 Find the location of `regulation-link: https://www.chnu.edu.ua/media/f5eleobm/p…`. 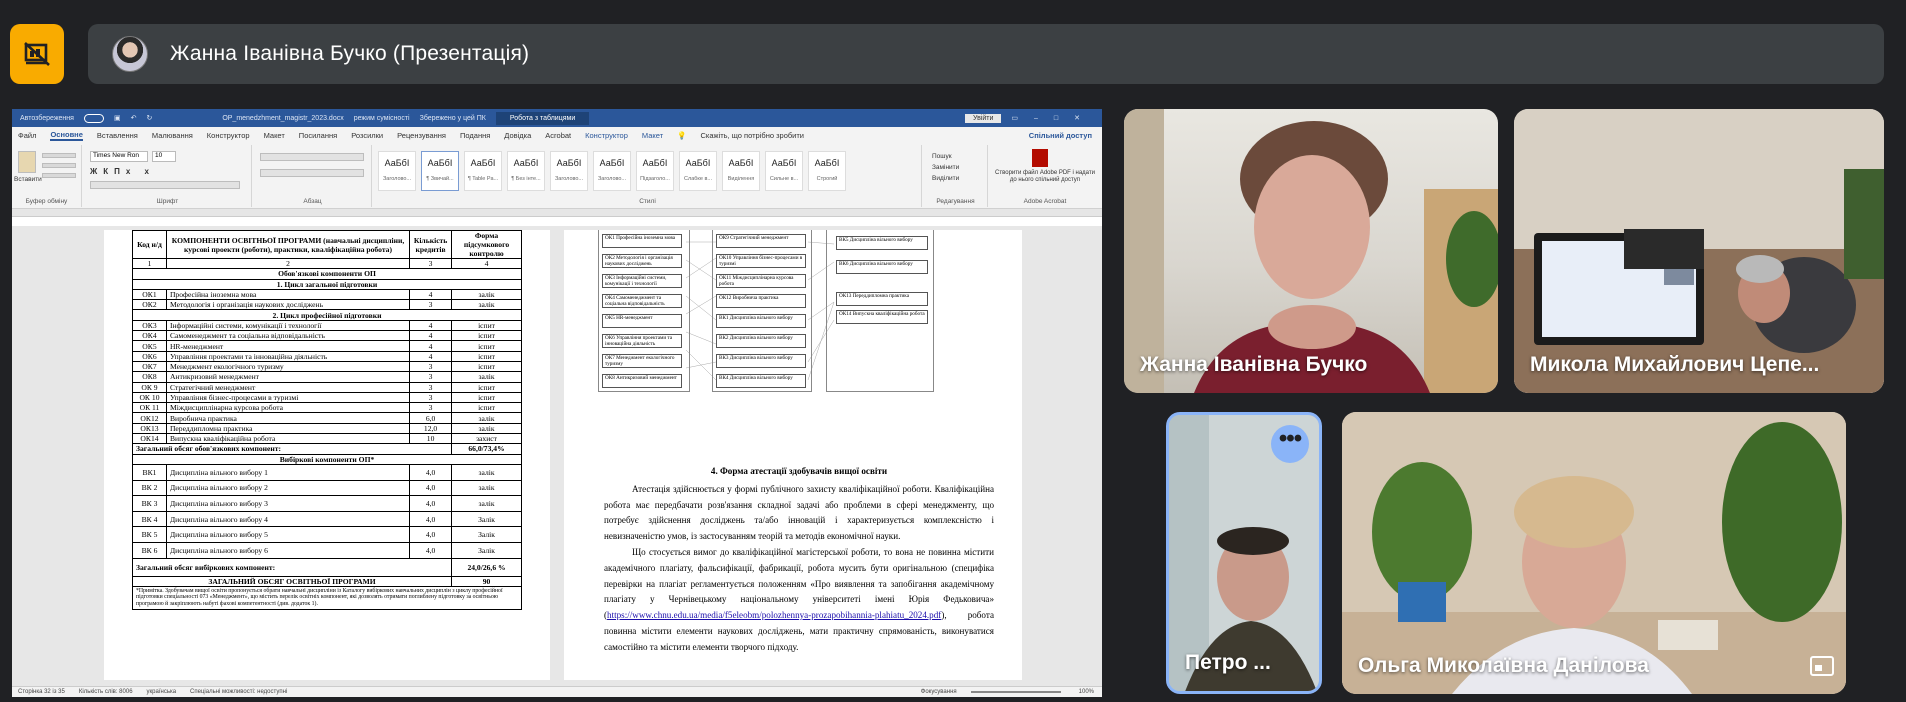

regulation-link: https://www.chnu.edu.ua/media/f5eleobm/p… is located at coordinates (774, 615).